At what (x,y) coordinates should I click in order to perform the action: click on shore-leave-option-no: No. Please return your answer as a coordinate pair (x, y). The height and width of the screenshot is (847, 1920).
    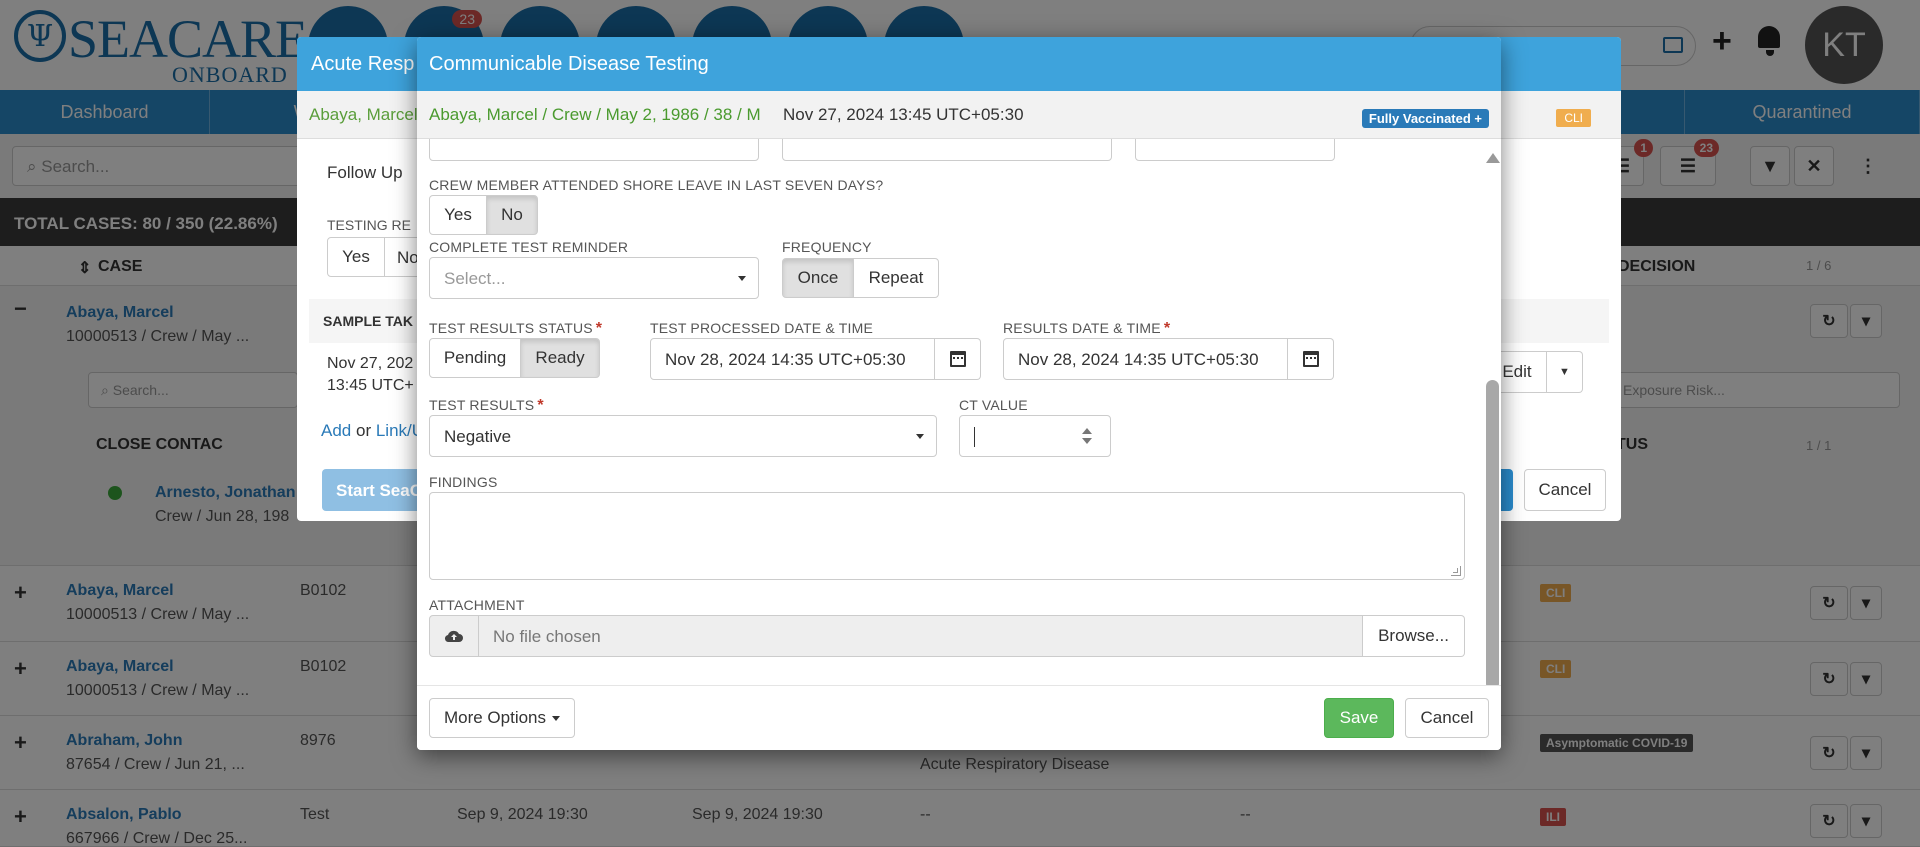
    Looking at the image, I should click on (512, 215).